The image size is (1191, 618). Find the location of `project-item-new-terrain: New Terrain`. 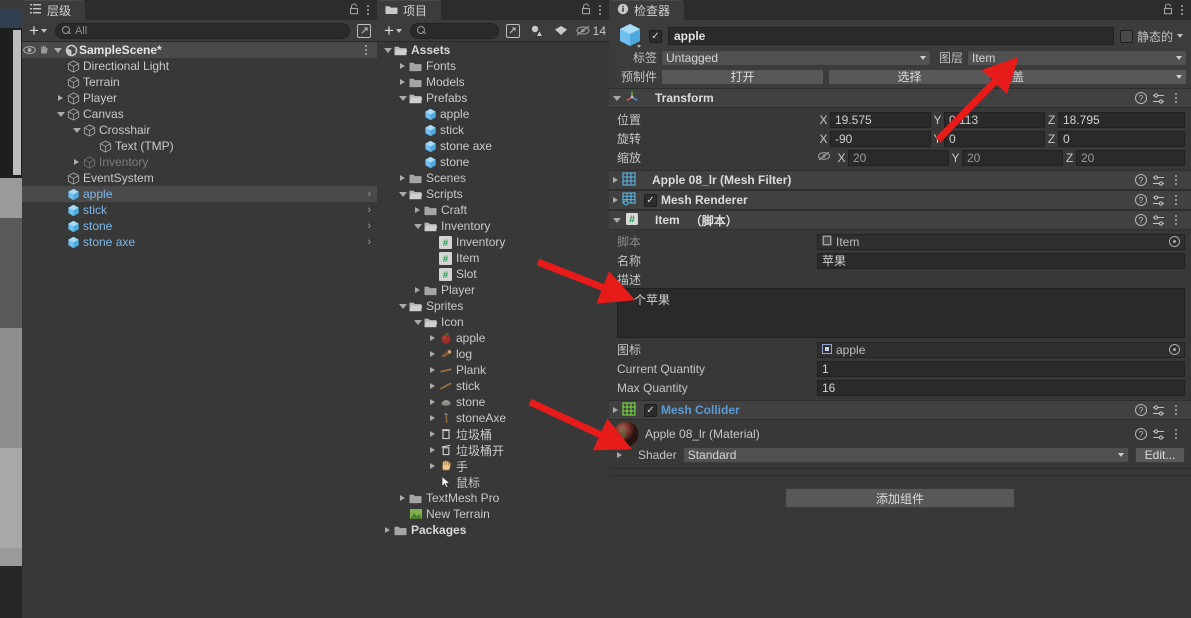

project-item-new-terrain: New Terrain is located at coordinates (493, 514).